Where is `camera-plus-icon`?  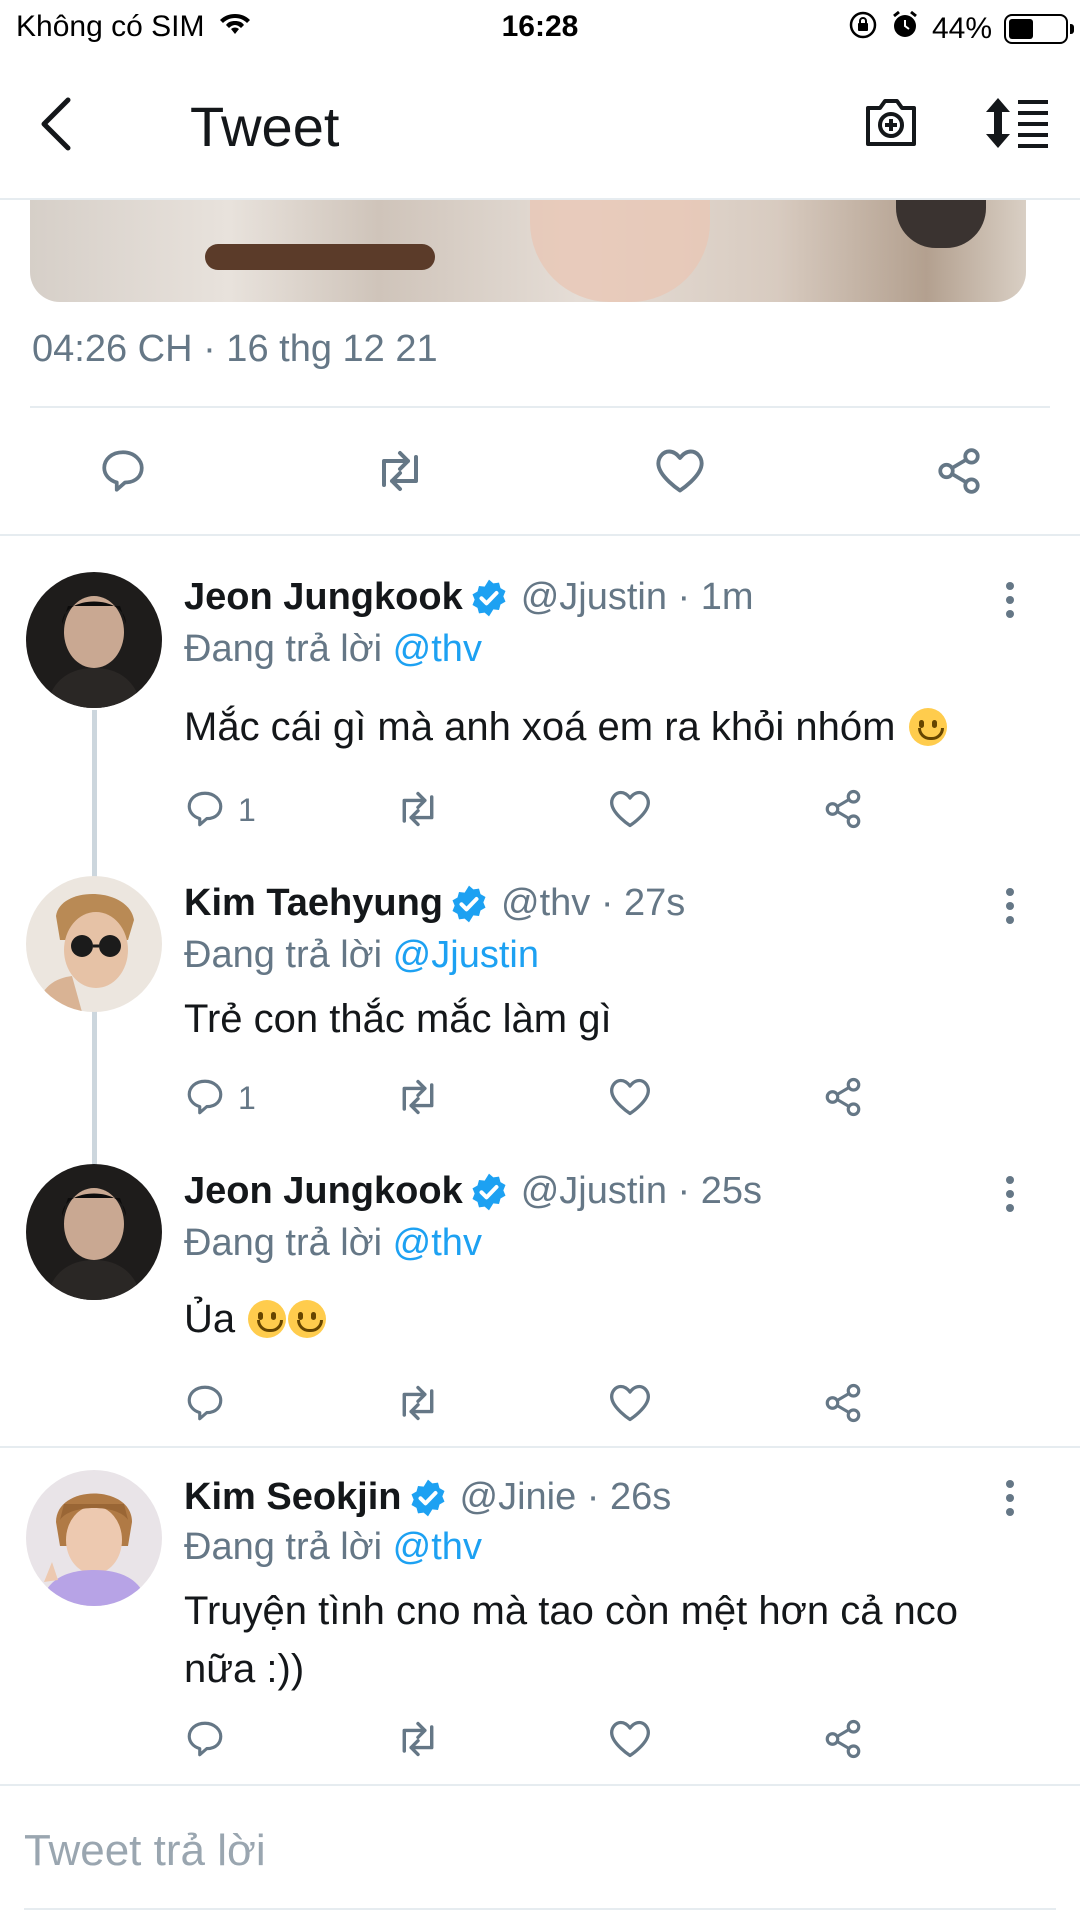
camera-plus-icon is located at coordinates (891, 122).